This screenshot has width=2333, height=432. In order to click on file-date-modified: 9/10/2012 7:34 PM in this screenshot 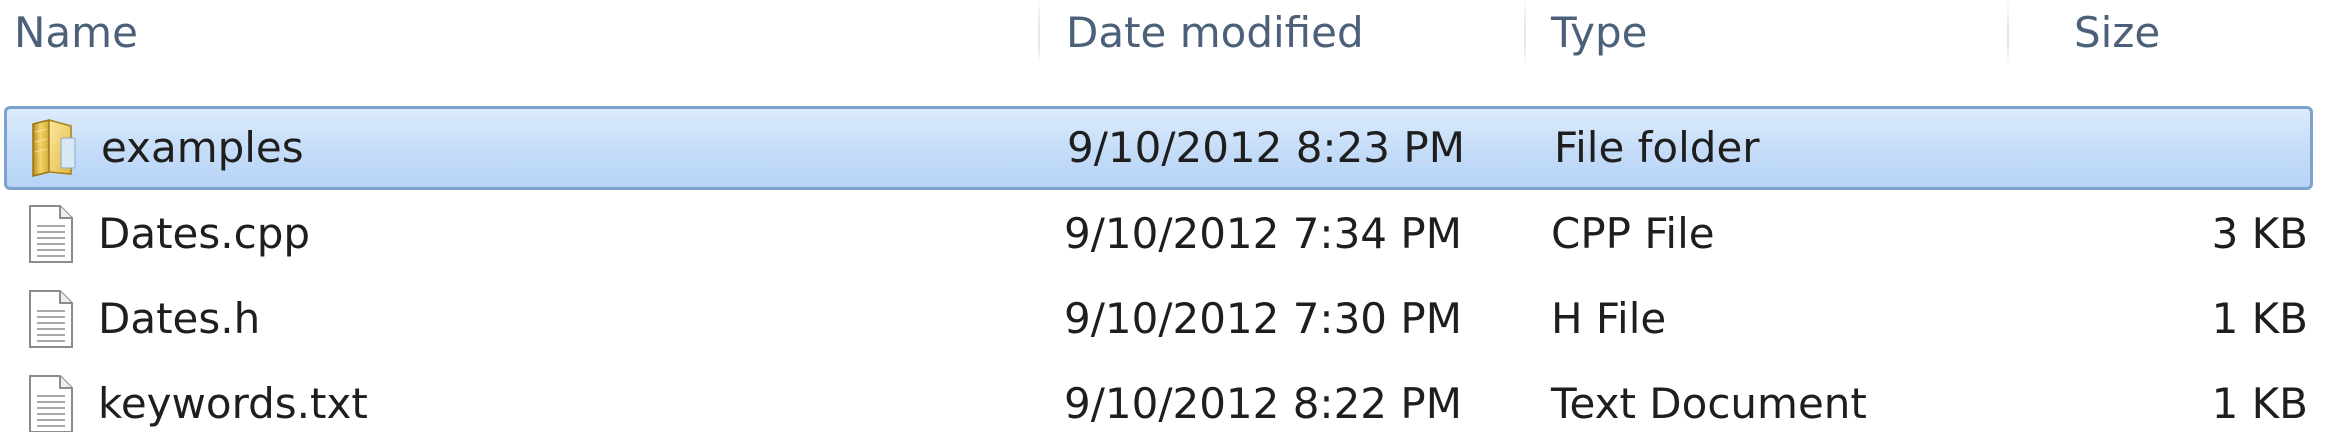, I will do `click(1263, 233)`.